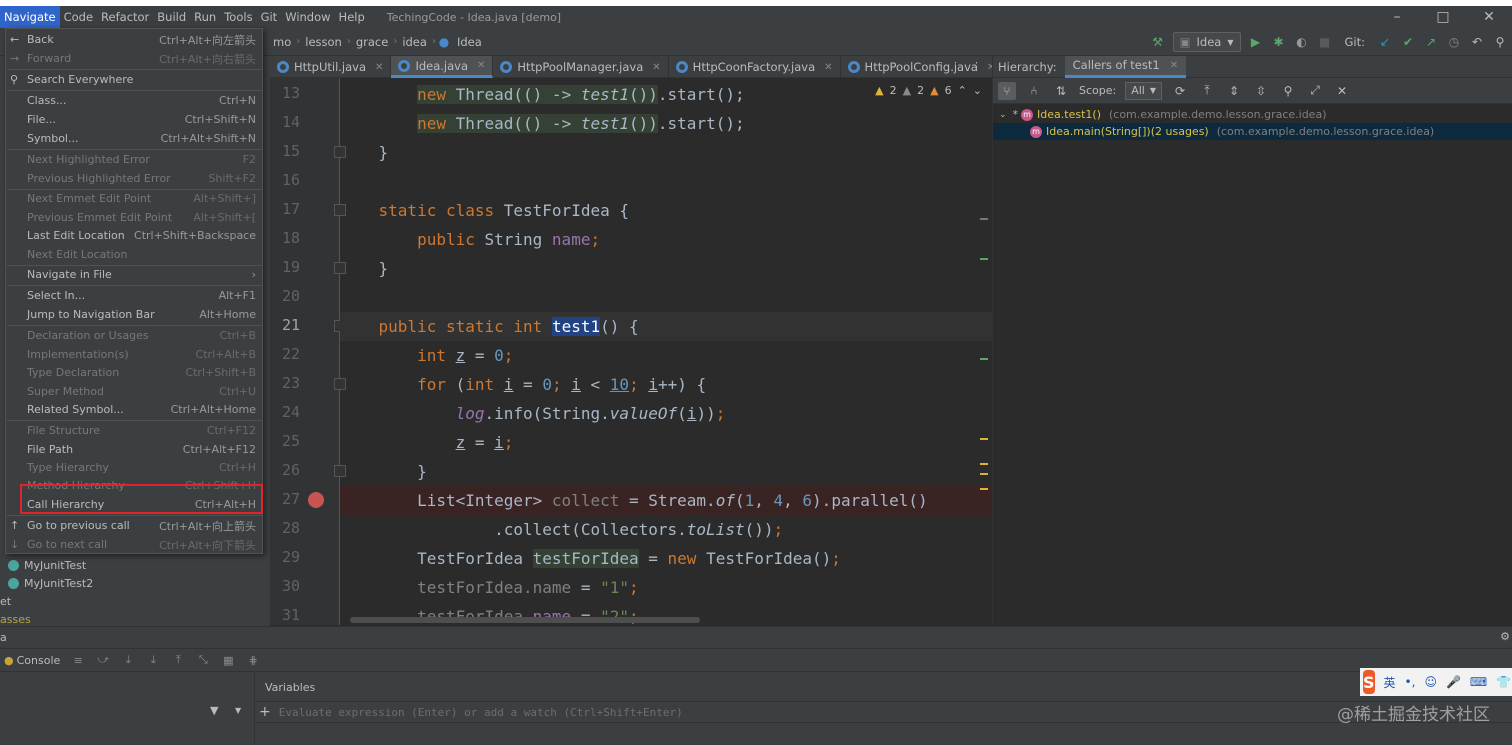 The width and height of the screenshot is (1512, 745). I want to click on console-tab: ● Console, so click(32, 660).